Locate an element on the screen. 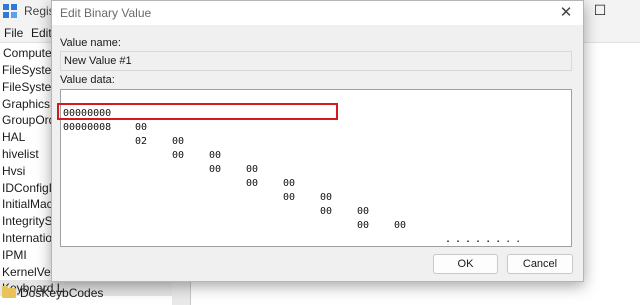  cancel-button: Cancel is located at coordinates (540, 264).